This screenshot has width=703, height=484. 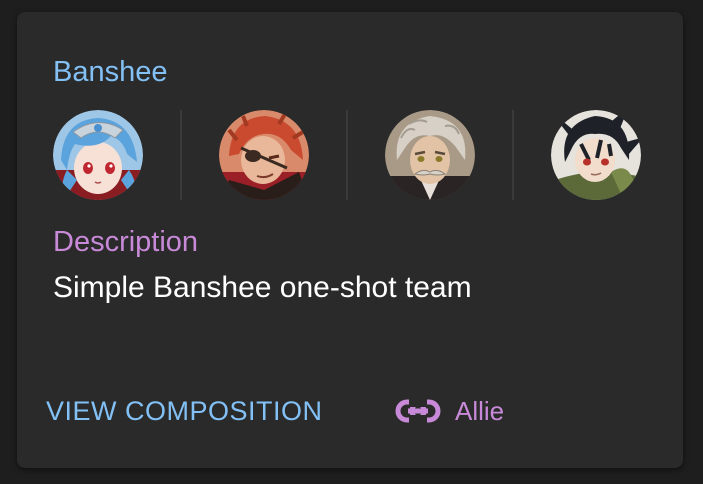 I want to click on description-text: Simple Banshee one-shot team, so click(x=262, y=287).